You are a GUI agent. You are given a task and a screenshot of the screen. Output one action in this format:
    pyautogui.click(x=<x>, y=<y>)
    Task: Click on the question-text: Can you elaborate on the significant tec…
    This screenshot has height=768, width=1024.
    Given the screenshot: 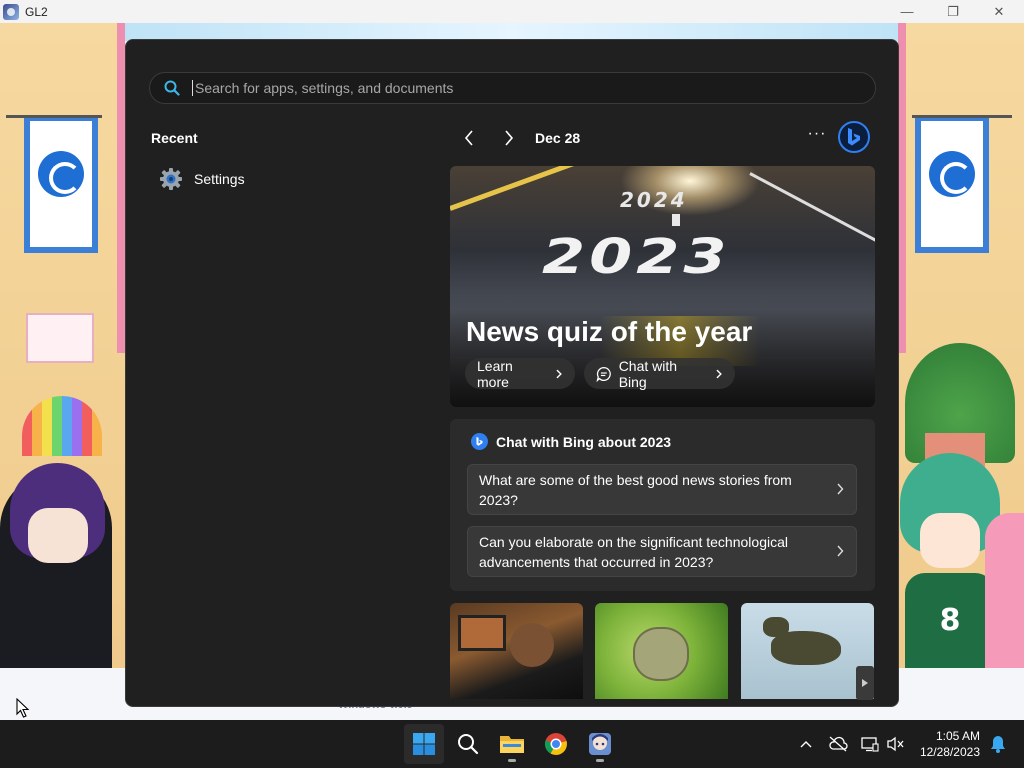 What is the action you would take?
    pyautogui.click(x=633, y=552)
    